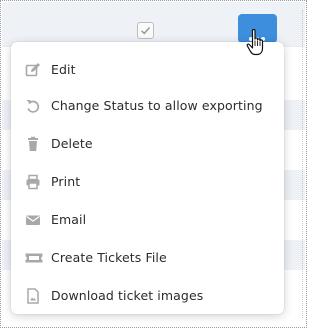 Image resolution: width=320 pixels, height=328 pixels. I want to click on menu-item-label: Create Tickets File, so click(109, 257).